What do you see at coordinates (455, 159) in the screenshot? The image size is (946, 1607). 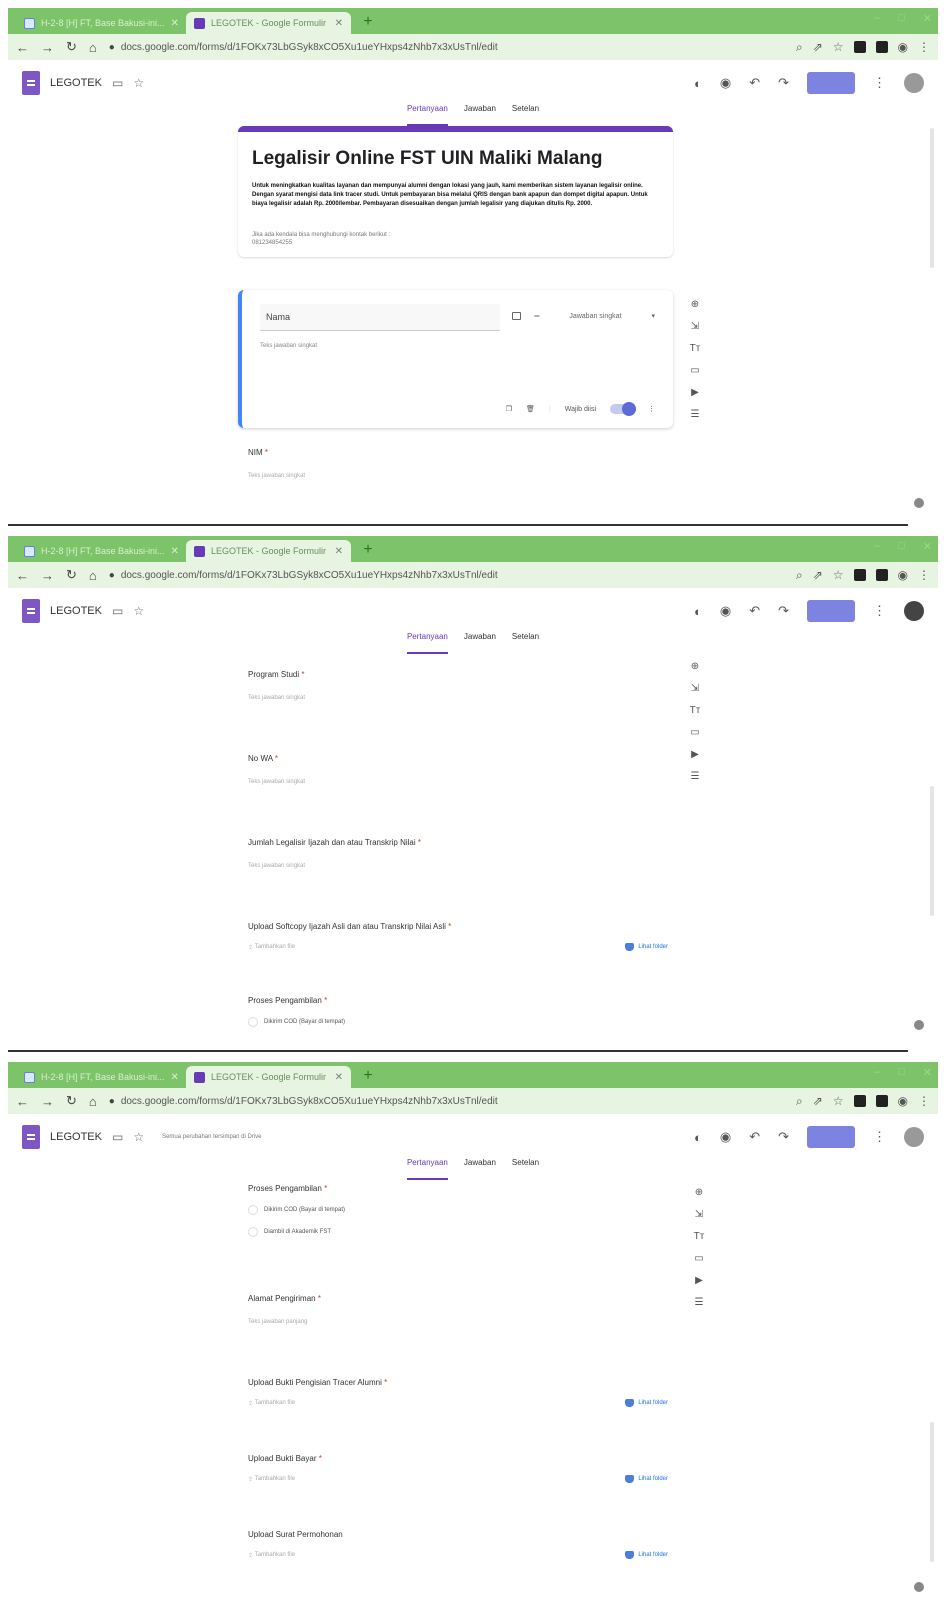 I see `form-title: Legalisir Online FST UIN Maliki Malang` at bounding box center [455, 159].